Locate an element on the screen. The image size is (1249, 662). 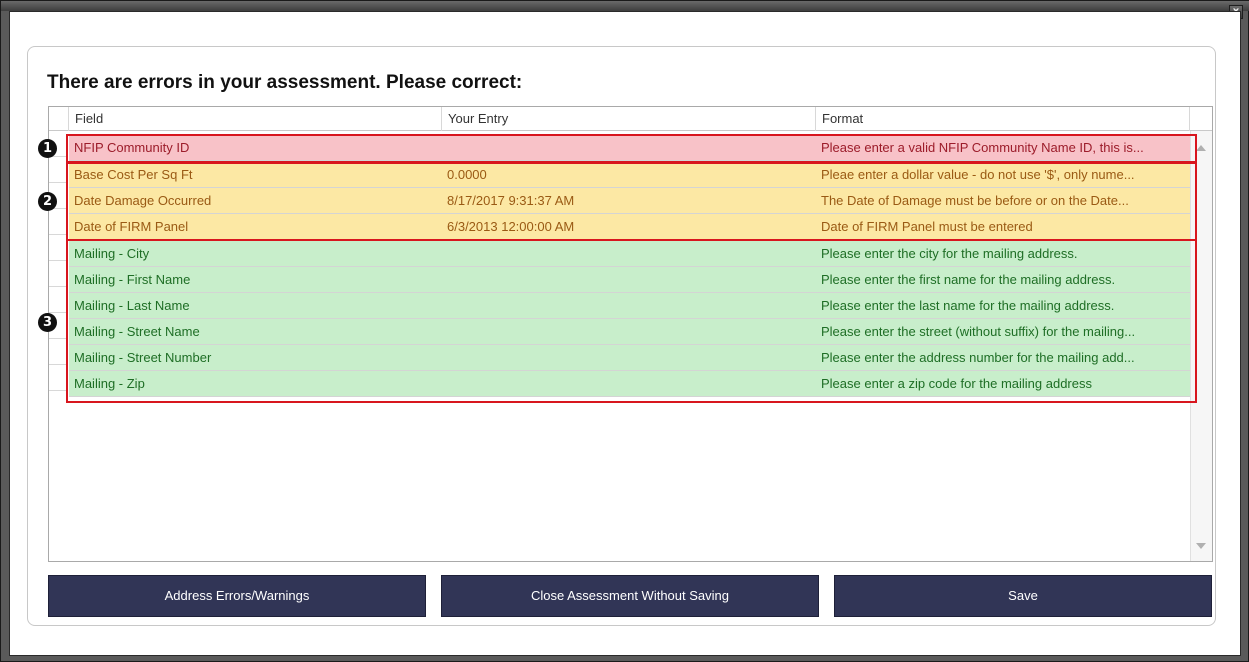
close-without-saving-button: Close Assessment Without Saving is located at coordinates (630, 596).